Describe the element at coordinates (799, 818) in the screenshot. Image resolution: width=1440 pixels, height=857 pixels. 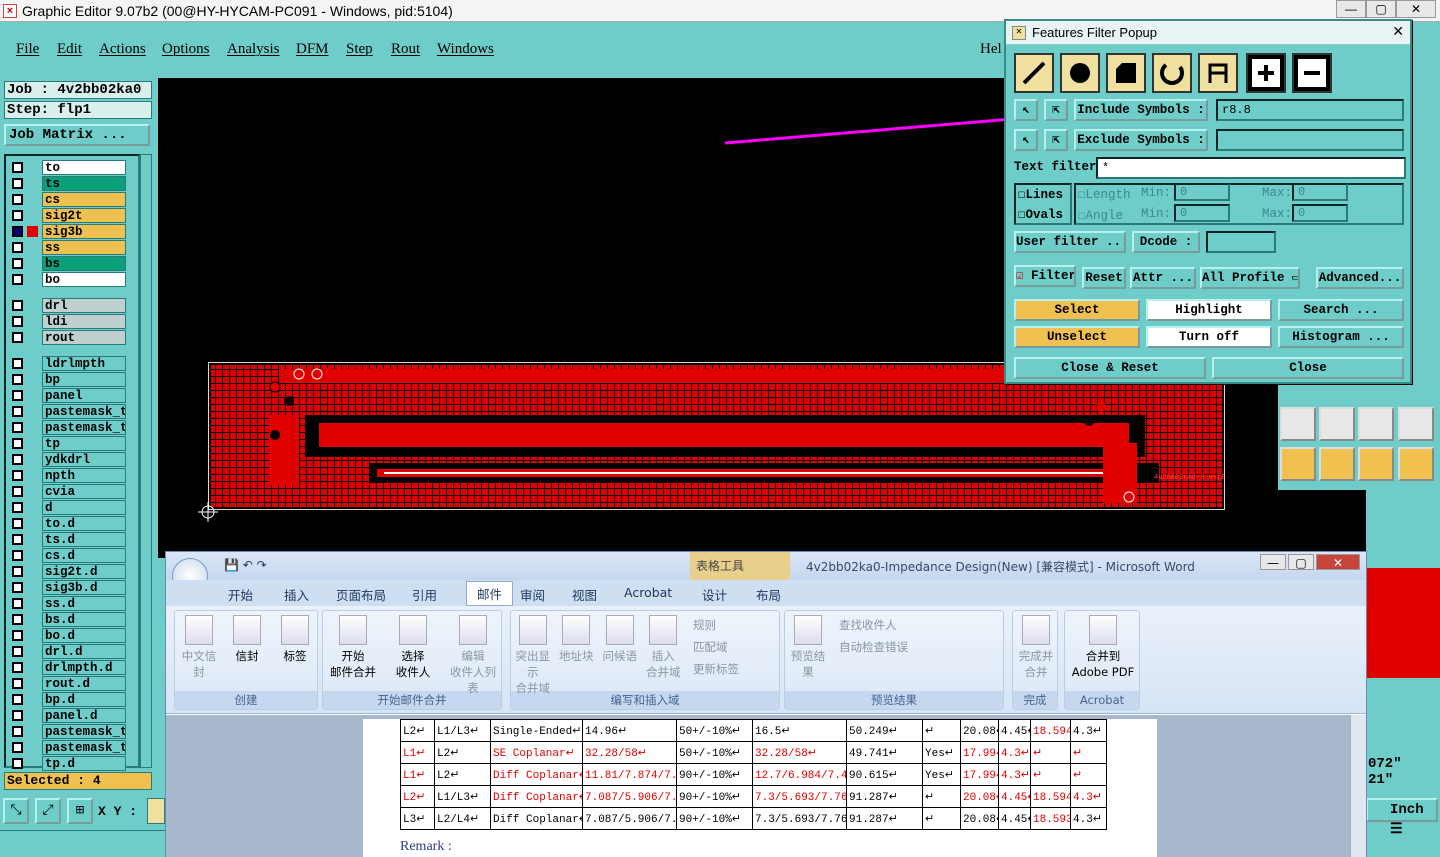
I see `table-cell: 7.3/5.693/7.763↵` at that location.